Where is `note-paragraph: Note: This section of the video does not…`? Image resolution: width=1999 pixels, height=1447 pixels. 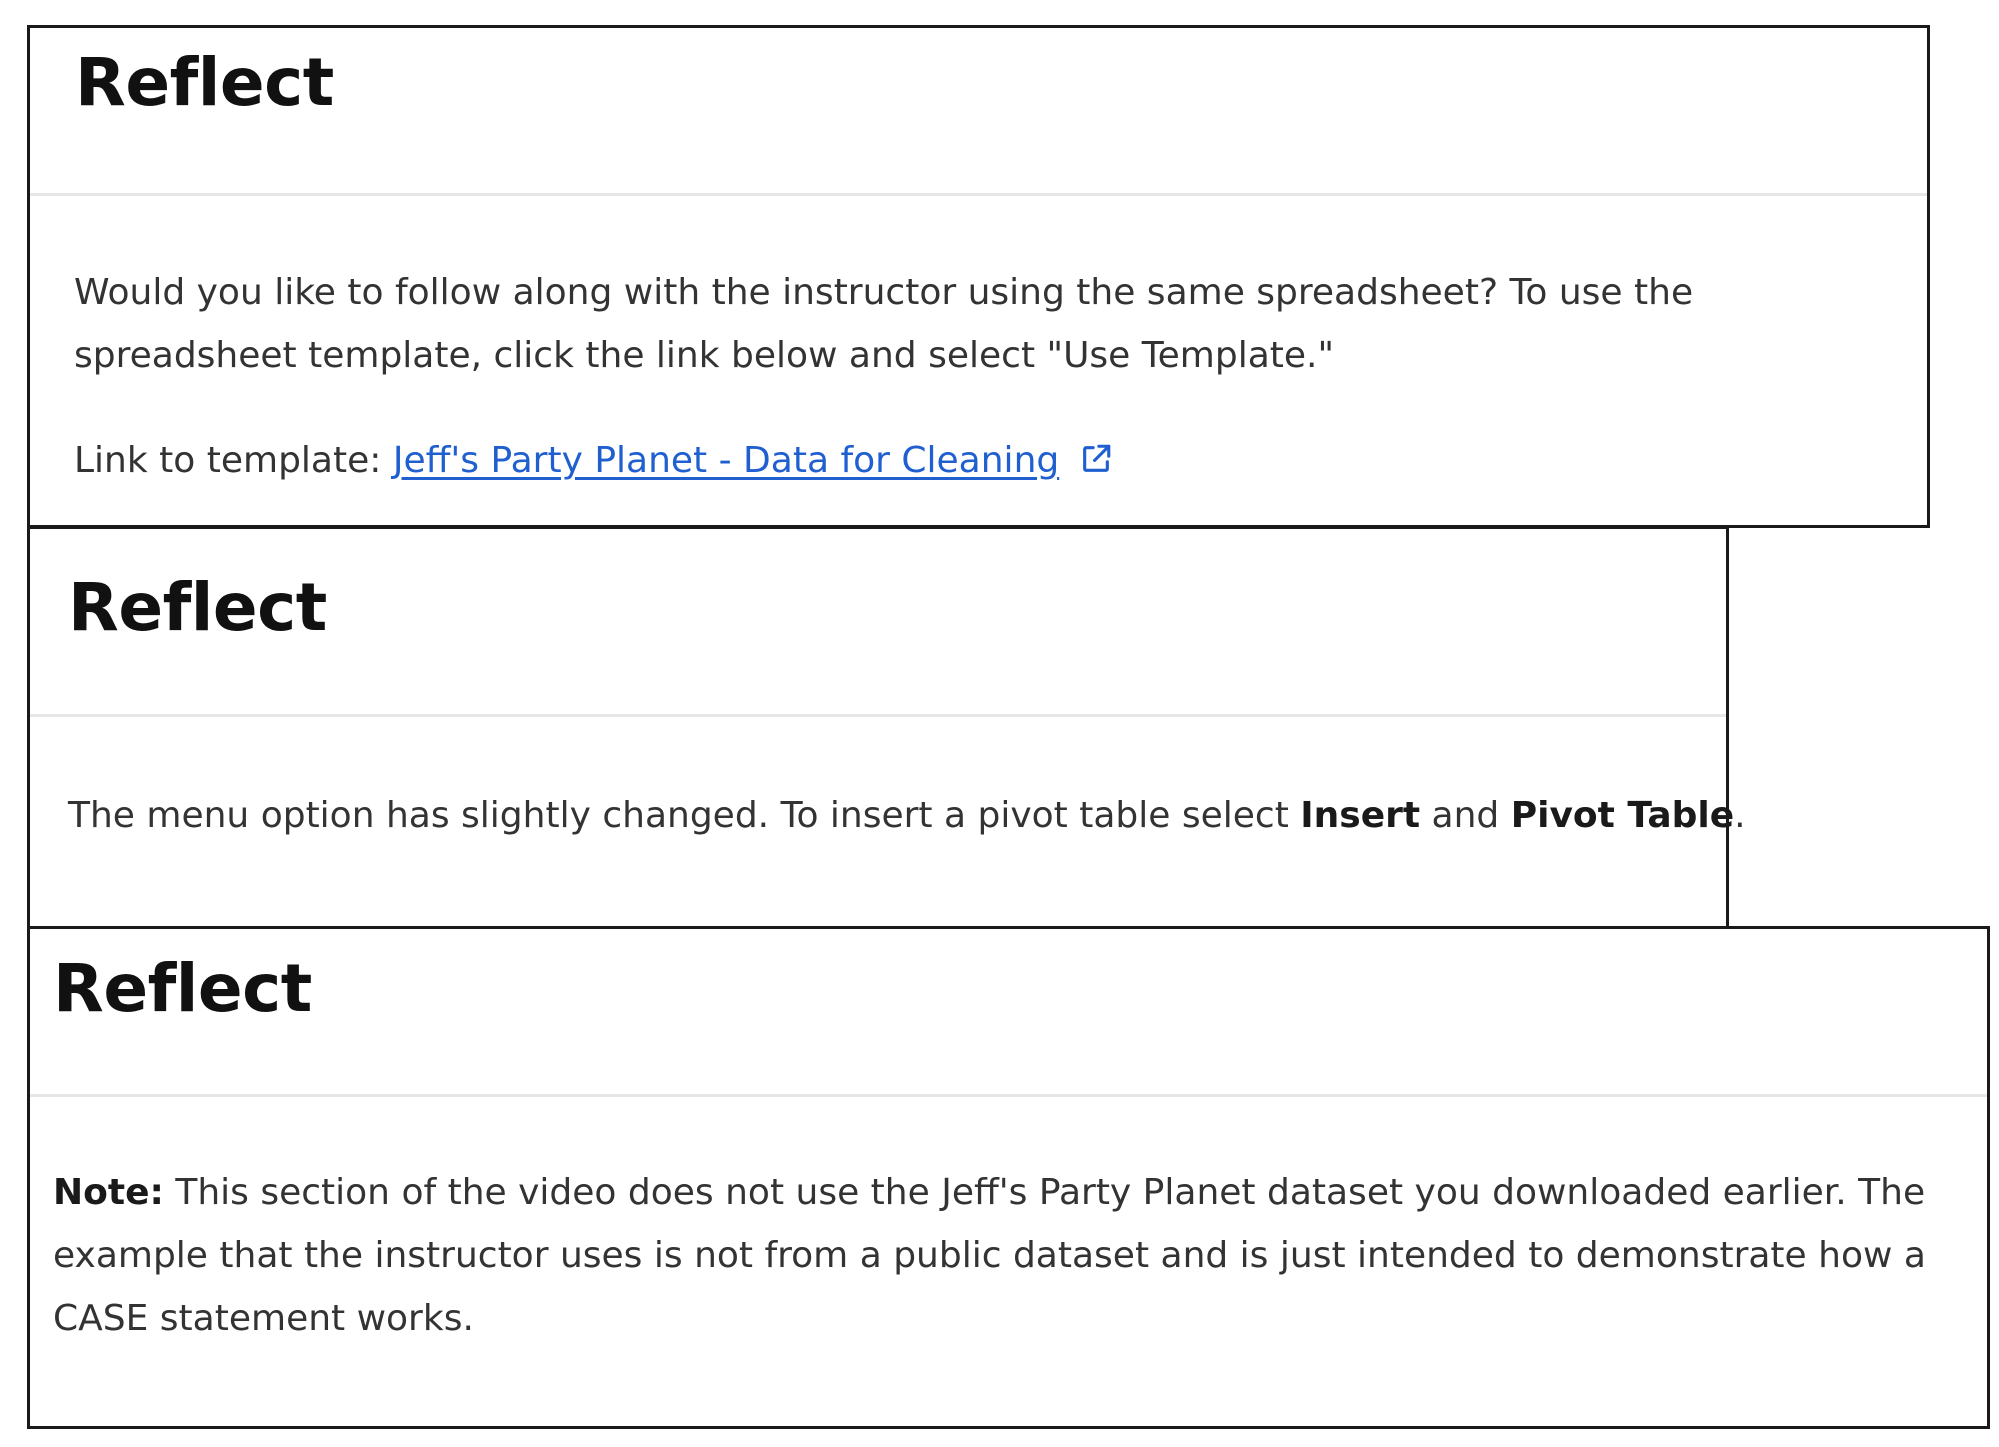 note-paragraph: Note: This section of the video does not… is located at coordinates (1013, 1255).